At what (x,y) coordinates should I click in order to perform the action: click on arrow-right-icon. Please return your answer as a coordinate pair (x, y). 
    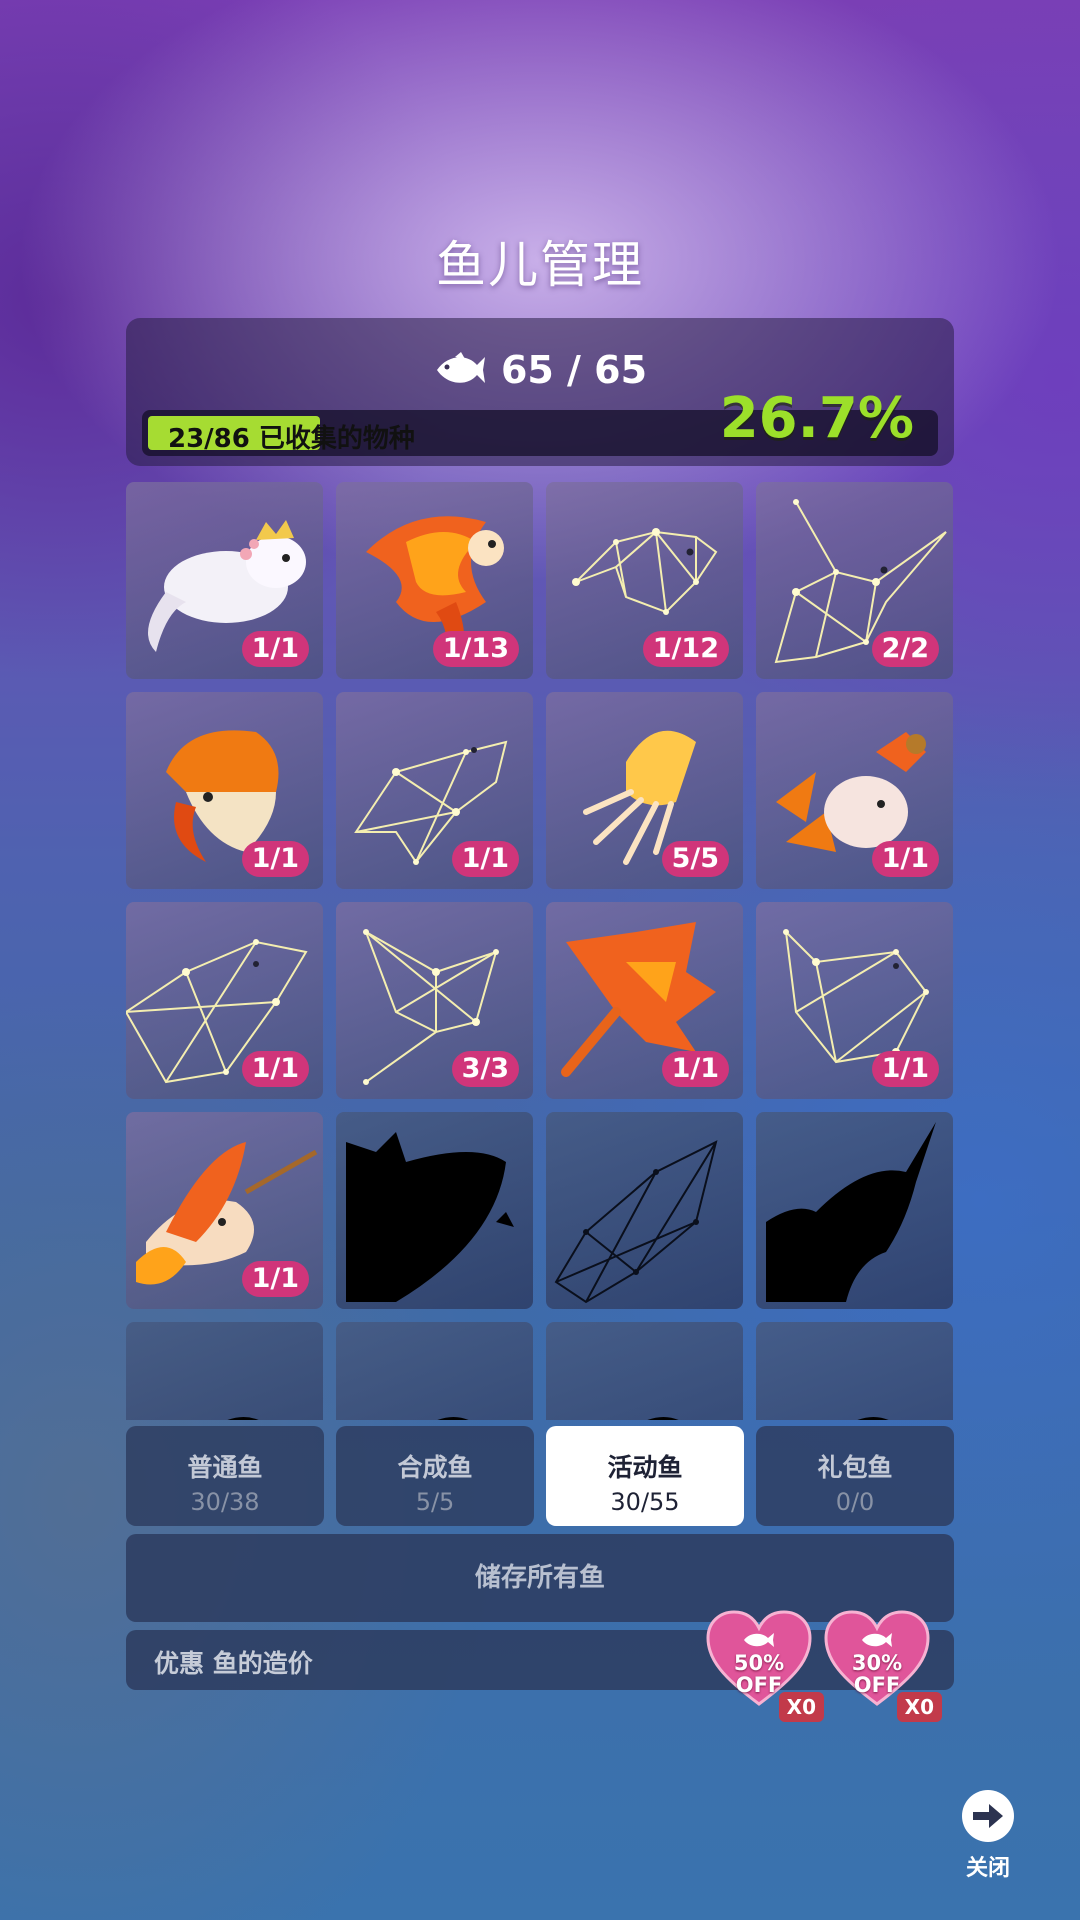
    Looking at the image, I should click on (988, 1816).